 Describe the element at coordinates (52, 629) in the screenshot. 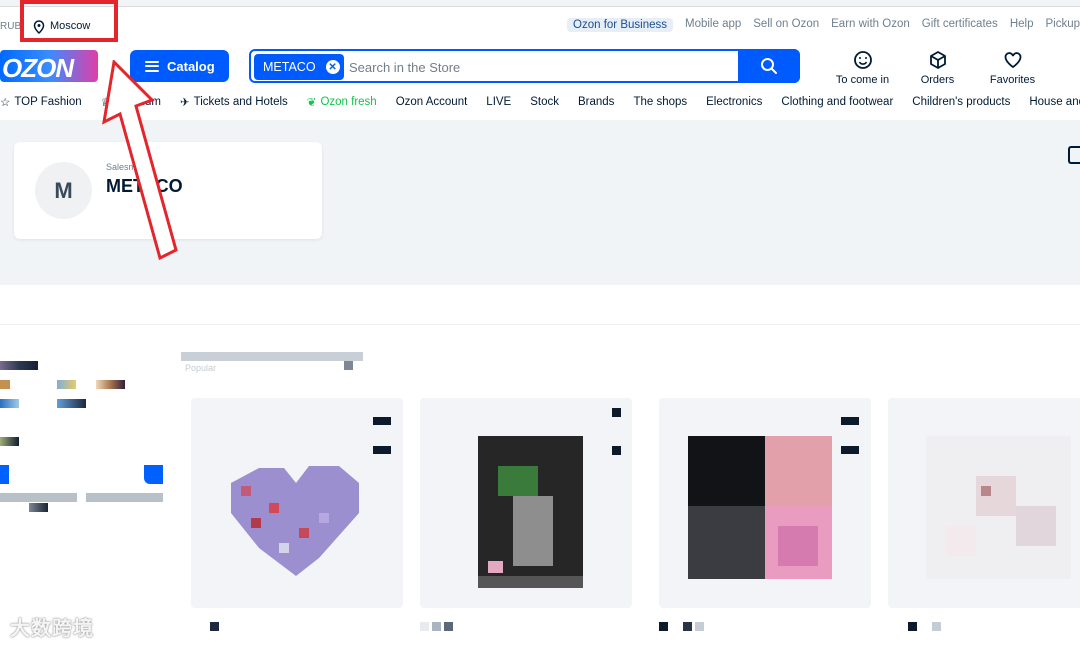

I see `watermark: 大数跨境` at that location.